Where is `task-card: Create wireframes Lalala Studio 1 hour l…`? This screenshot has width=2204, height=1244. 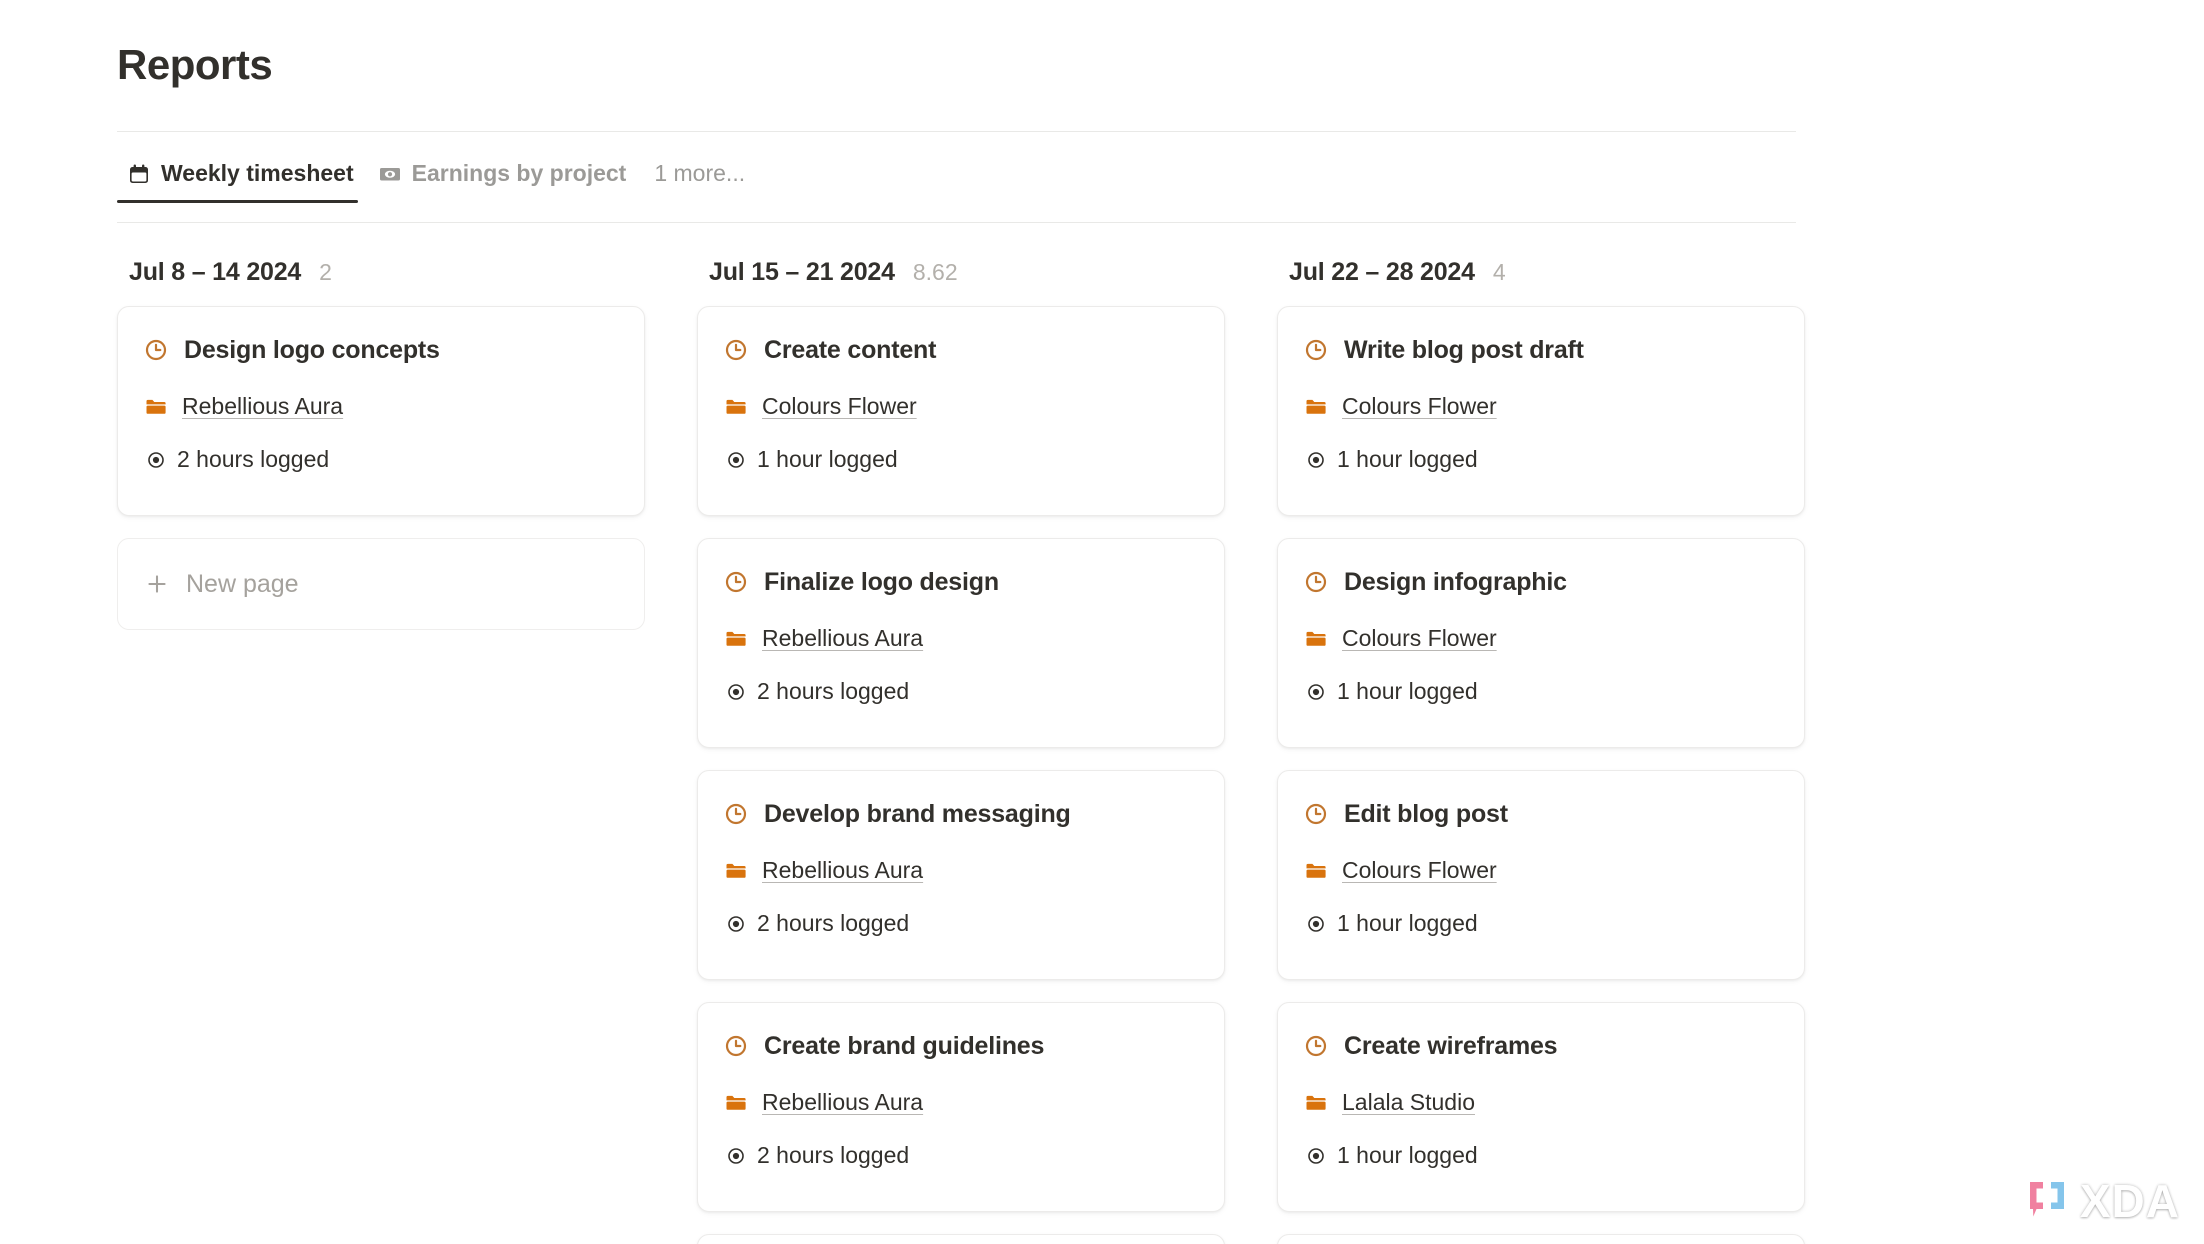
task-card: Create wireframes Lalala Studio 1 hour l… is located at coordinates (1541, 1107).